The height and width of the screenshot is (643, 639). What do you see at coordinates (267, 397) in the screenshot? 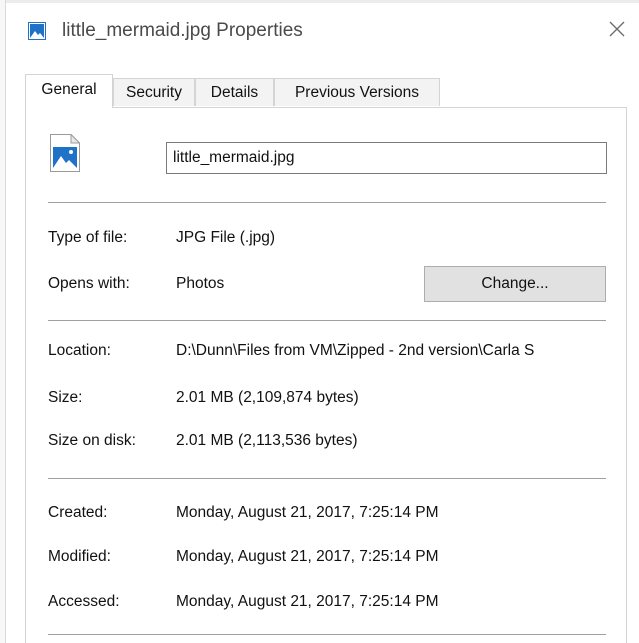
I see `size-value: 2.01 MB (2,109,874 bytes)` at bounding box center [267, 397].